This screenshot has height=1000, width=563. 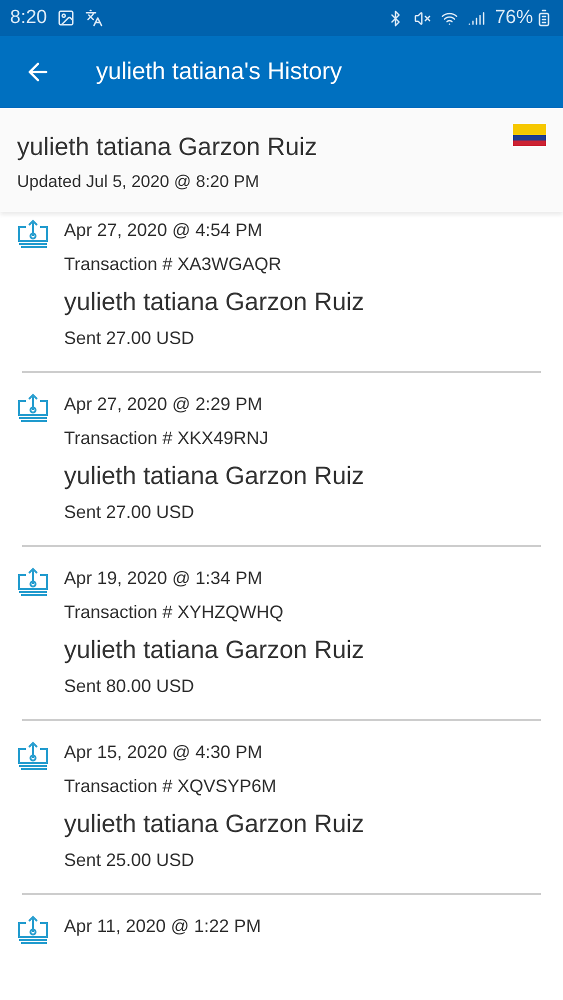 What do you see at coordinates (130, 686) in the screenshot?
I see `amount-sent: Sent 80.00 USD` at bounding box center [130, 686].